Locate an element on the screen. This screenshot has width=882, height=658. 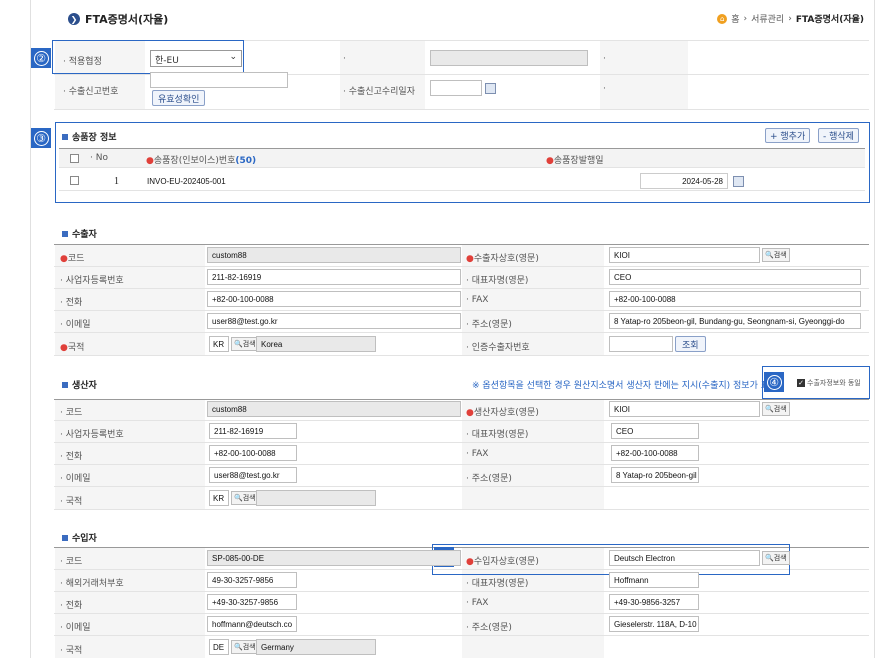
row-checkbox is located at coordinates (74, 180).